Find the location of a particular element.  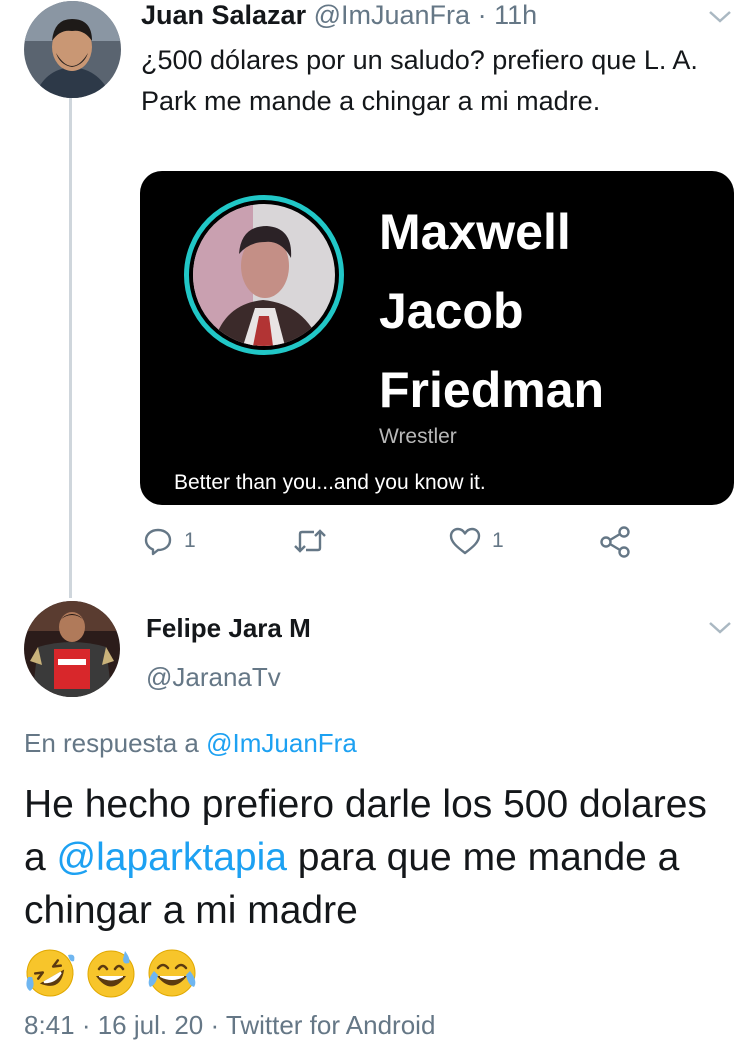

grinning-sweat-icon is located at coordinates (111, 974).